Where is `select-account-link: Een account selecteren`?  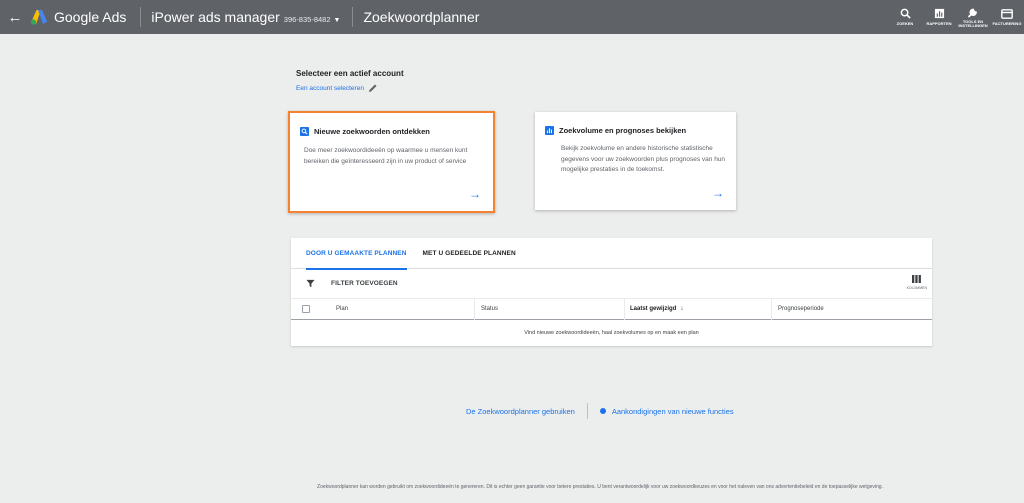
select-account-link: Een account selecteren is located at coordinates (337, 88).